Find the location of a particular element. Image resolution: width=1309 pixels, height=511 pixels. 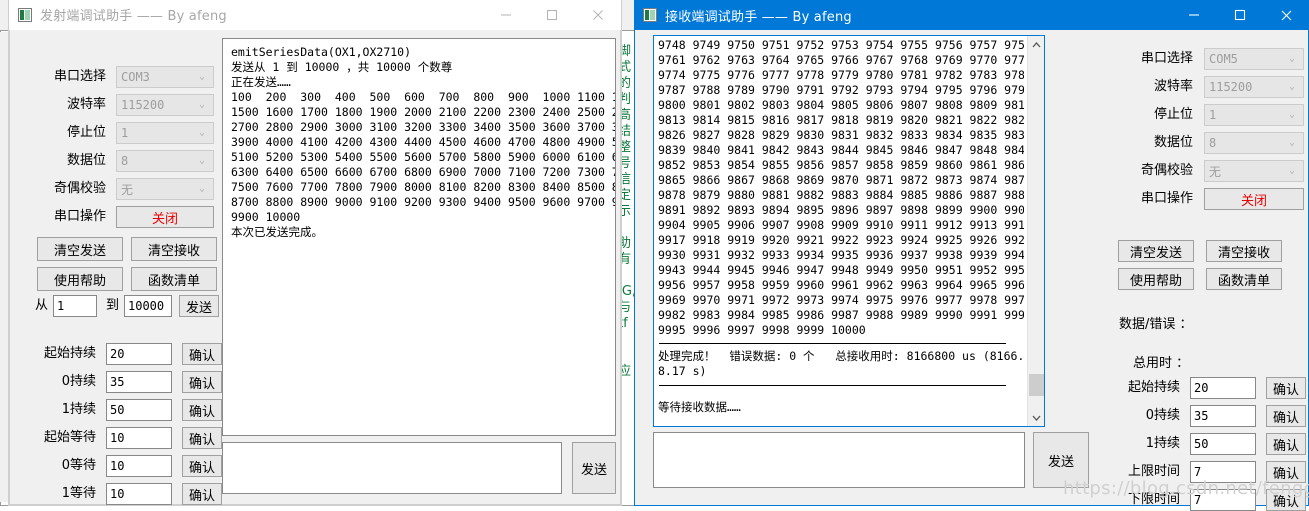

app-icon is located at coordinates (650, 15).